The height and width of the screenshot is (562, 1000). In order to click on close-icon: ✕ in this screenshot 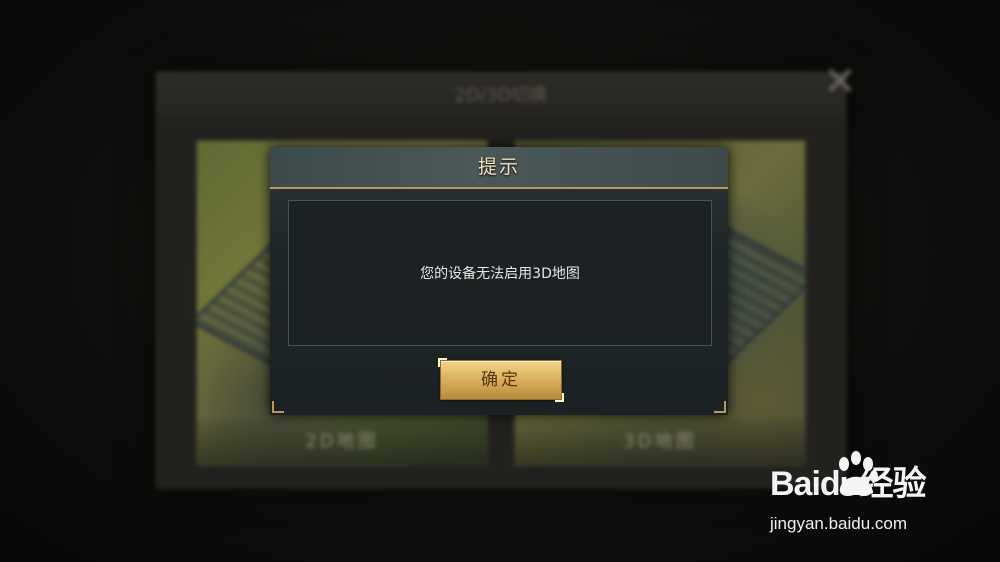, I will do `click(840, 82)`.